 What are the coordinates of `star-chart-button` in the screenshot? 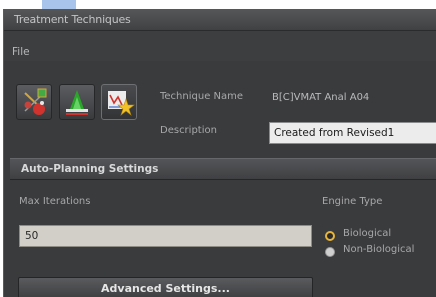 It's located at (119, 102).